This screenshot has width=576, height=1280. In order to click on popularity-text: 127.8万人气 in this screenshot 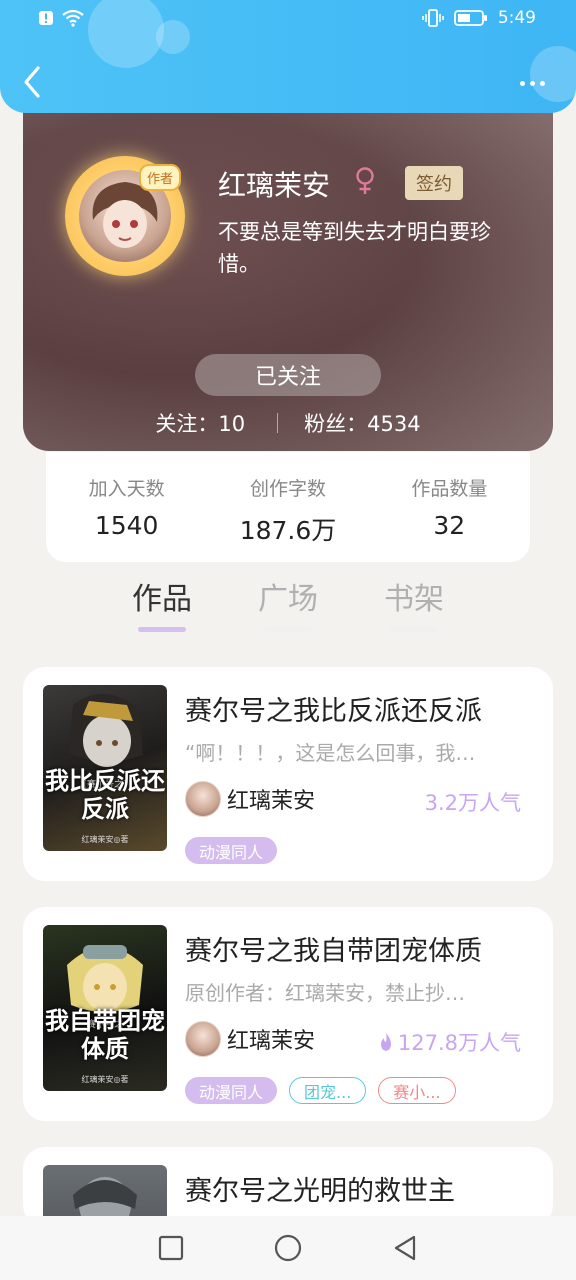, I will do `click(459, 1043)`.